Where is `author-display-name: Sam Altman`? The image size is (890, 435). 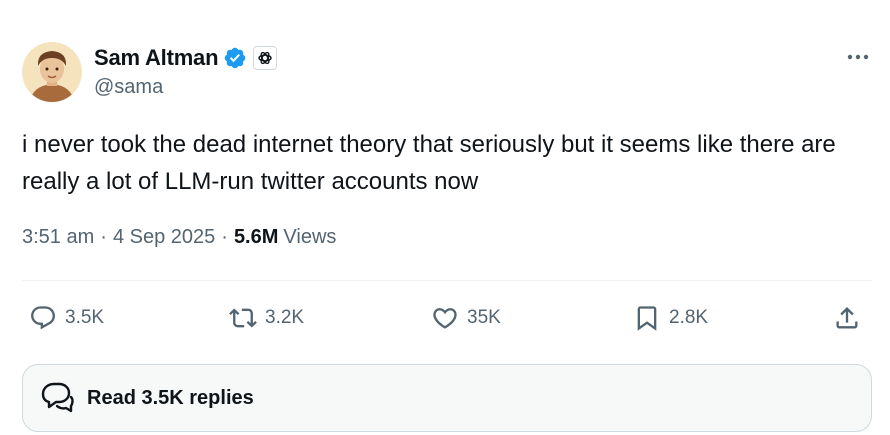
author-display-name: Sam Altman is located at coordinates (156, 58).